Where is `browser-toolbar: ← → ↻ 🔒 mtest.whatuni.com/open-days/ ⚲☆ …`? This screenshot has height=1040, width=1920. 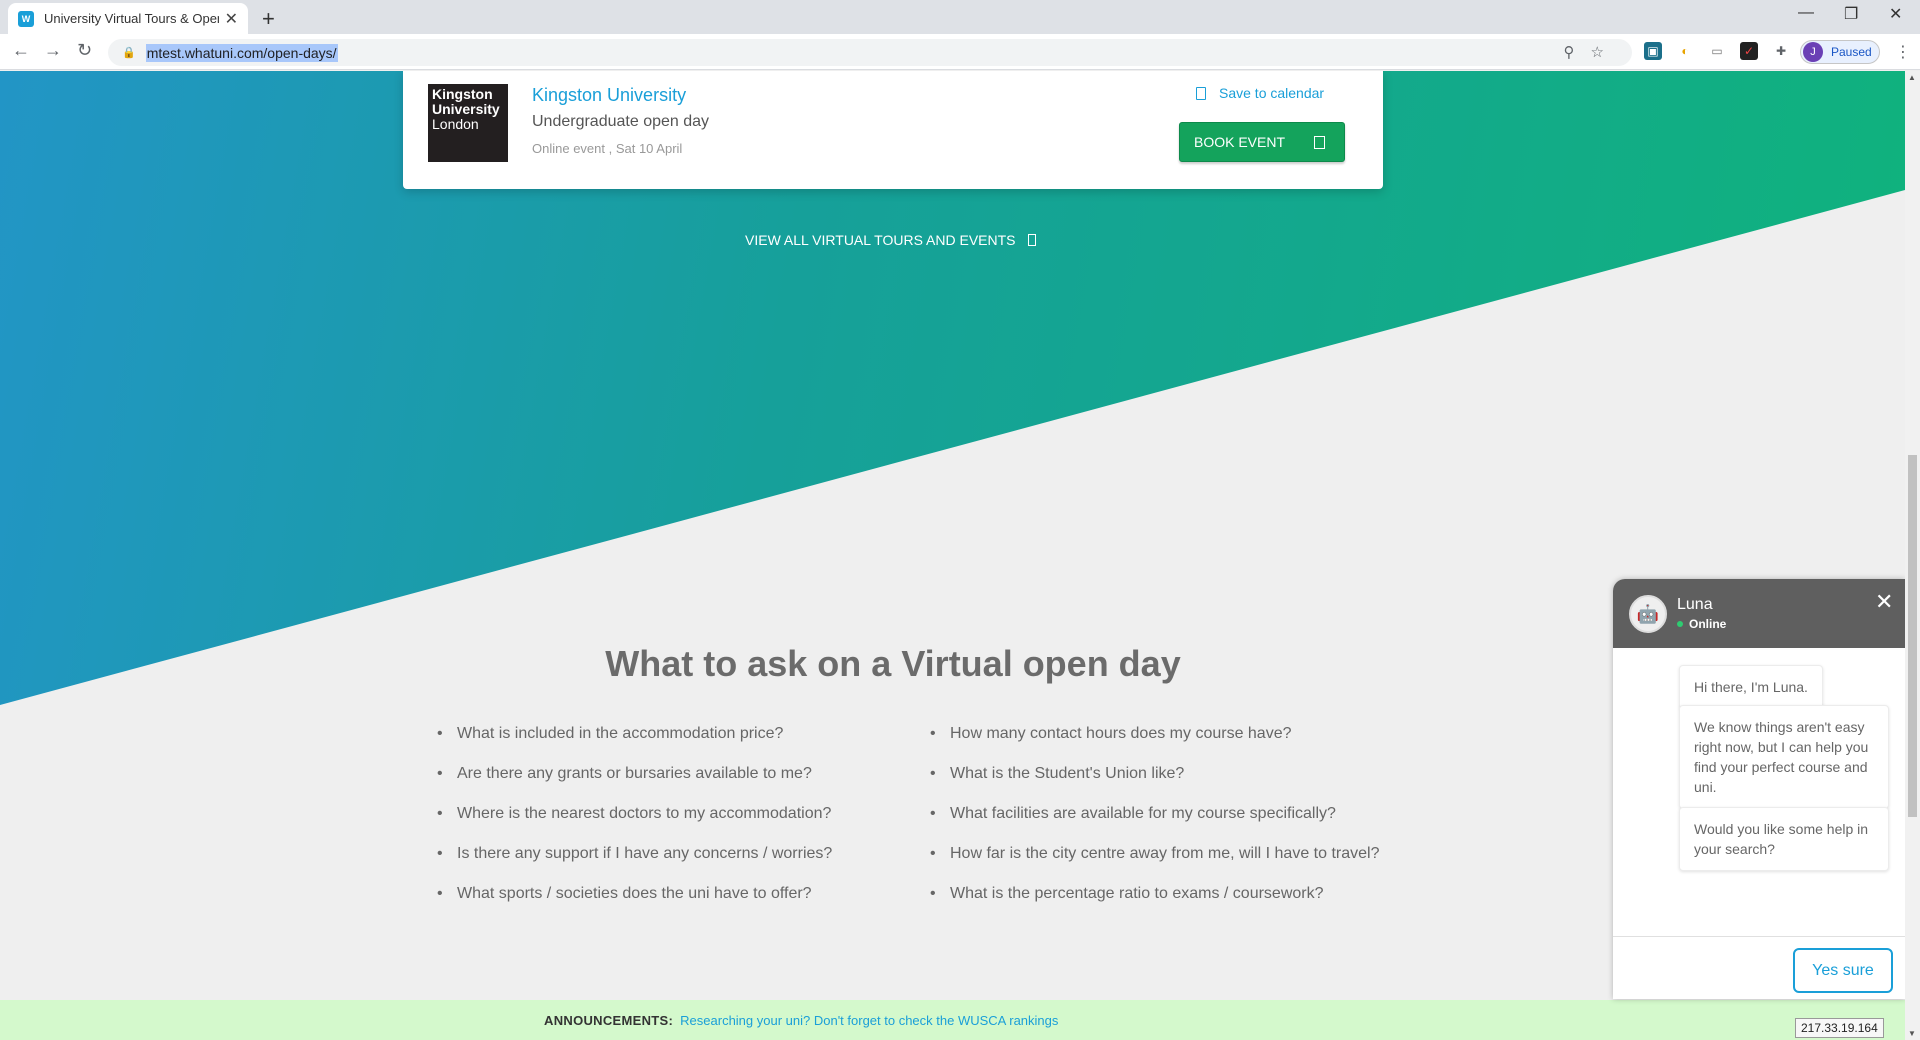
browser-toolbar: ← → ↻ 🔒 mtest.whatuni.com/open-days/ ⚲☆ … is located at coordinates (960, 52).